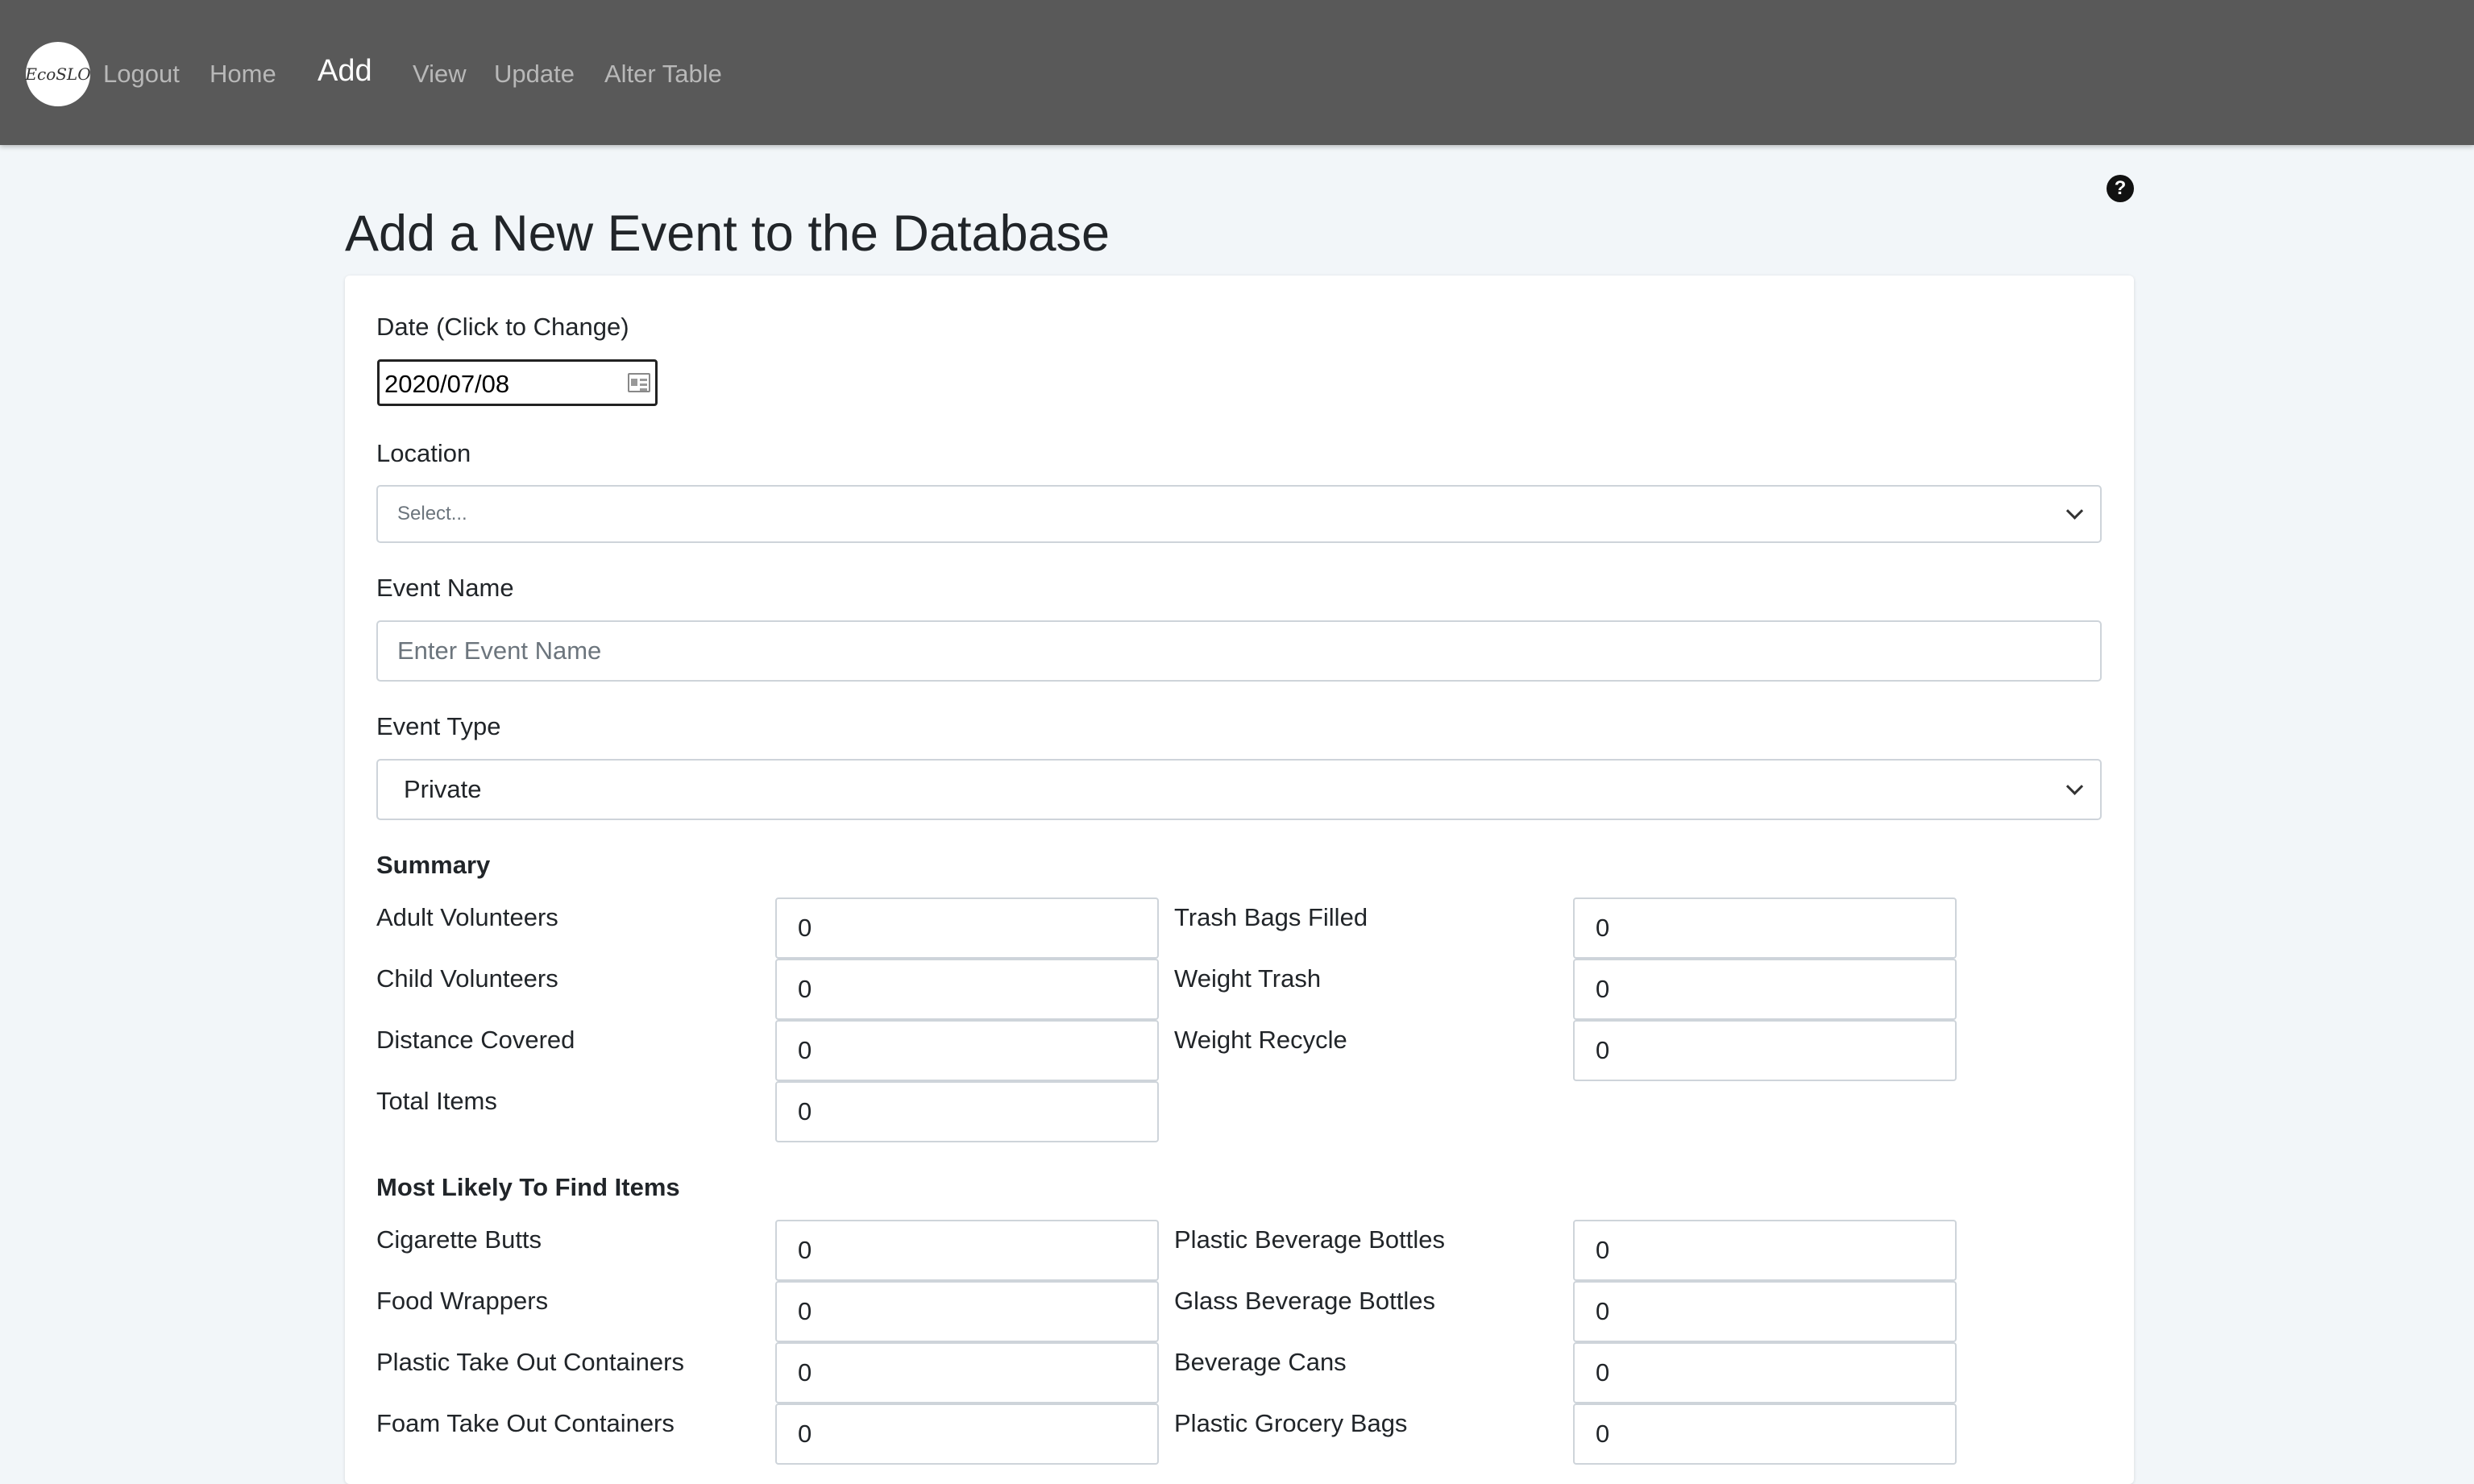 This screenshot has width=2474, height=1484. What do you see at coordinates (447, 384) in the screenshot?
I see `date-value: 2020/07/08` at bounding box center [447, 384].